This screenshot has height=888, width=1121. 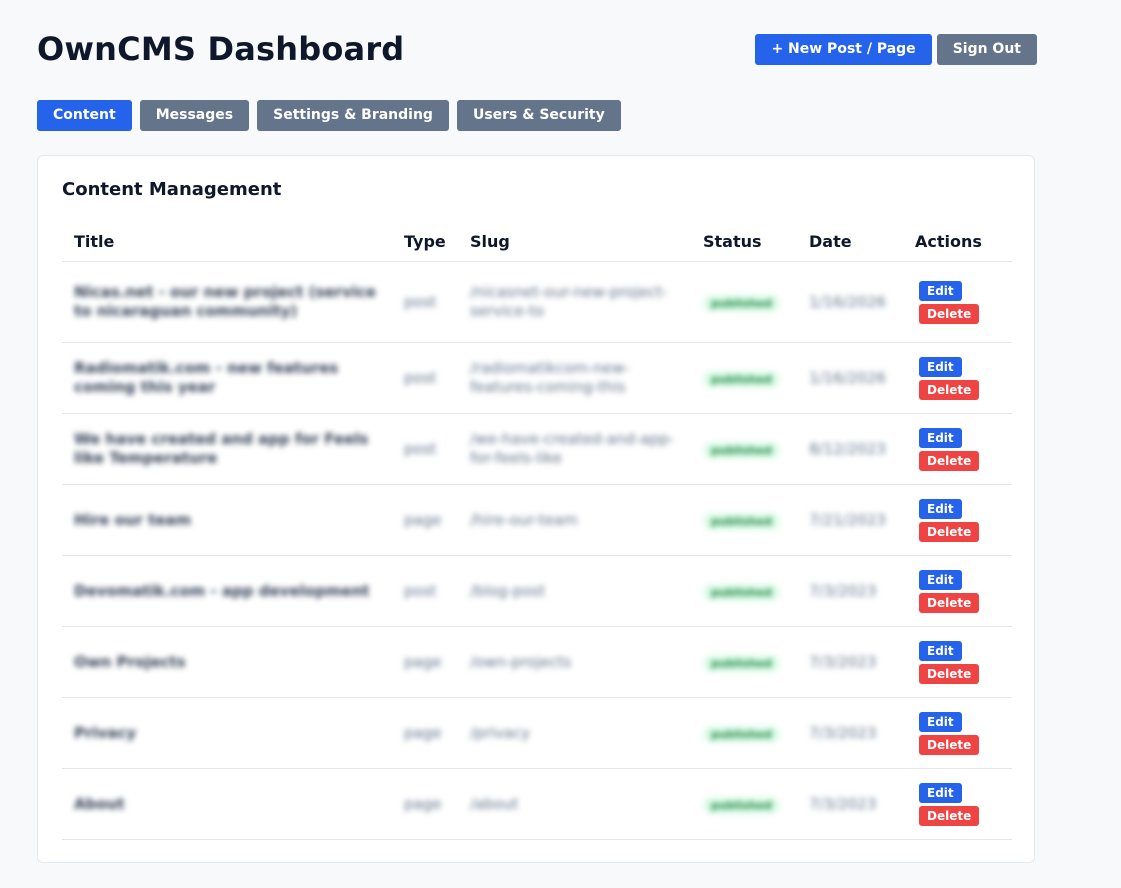 What do you see at coordinates (572, 448) in the screenshot?
I see `row-slug: /we-have-created-and-app-for-feels-like` at bounding box center [572, 448].